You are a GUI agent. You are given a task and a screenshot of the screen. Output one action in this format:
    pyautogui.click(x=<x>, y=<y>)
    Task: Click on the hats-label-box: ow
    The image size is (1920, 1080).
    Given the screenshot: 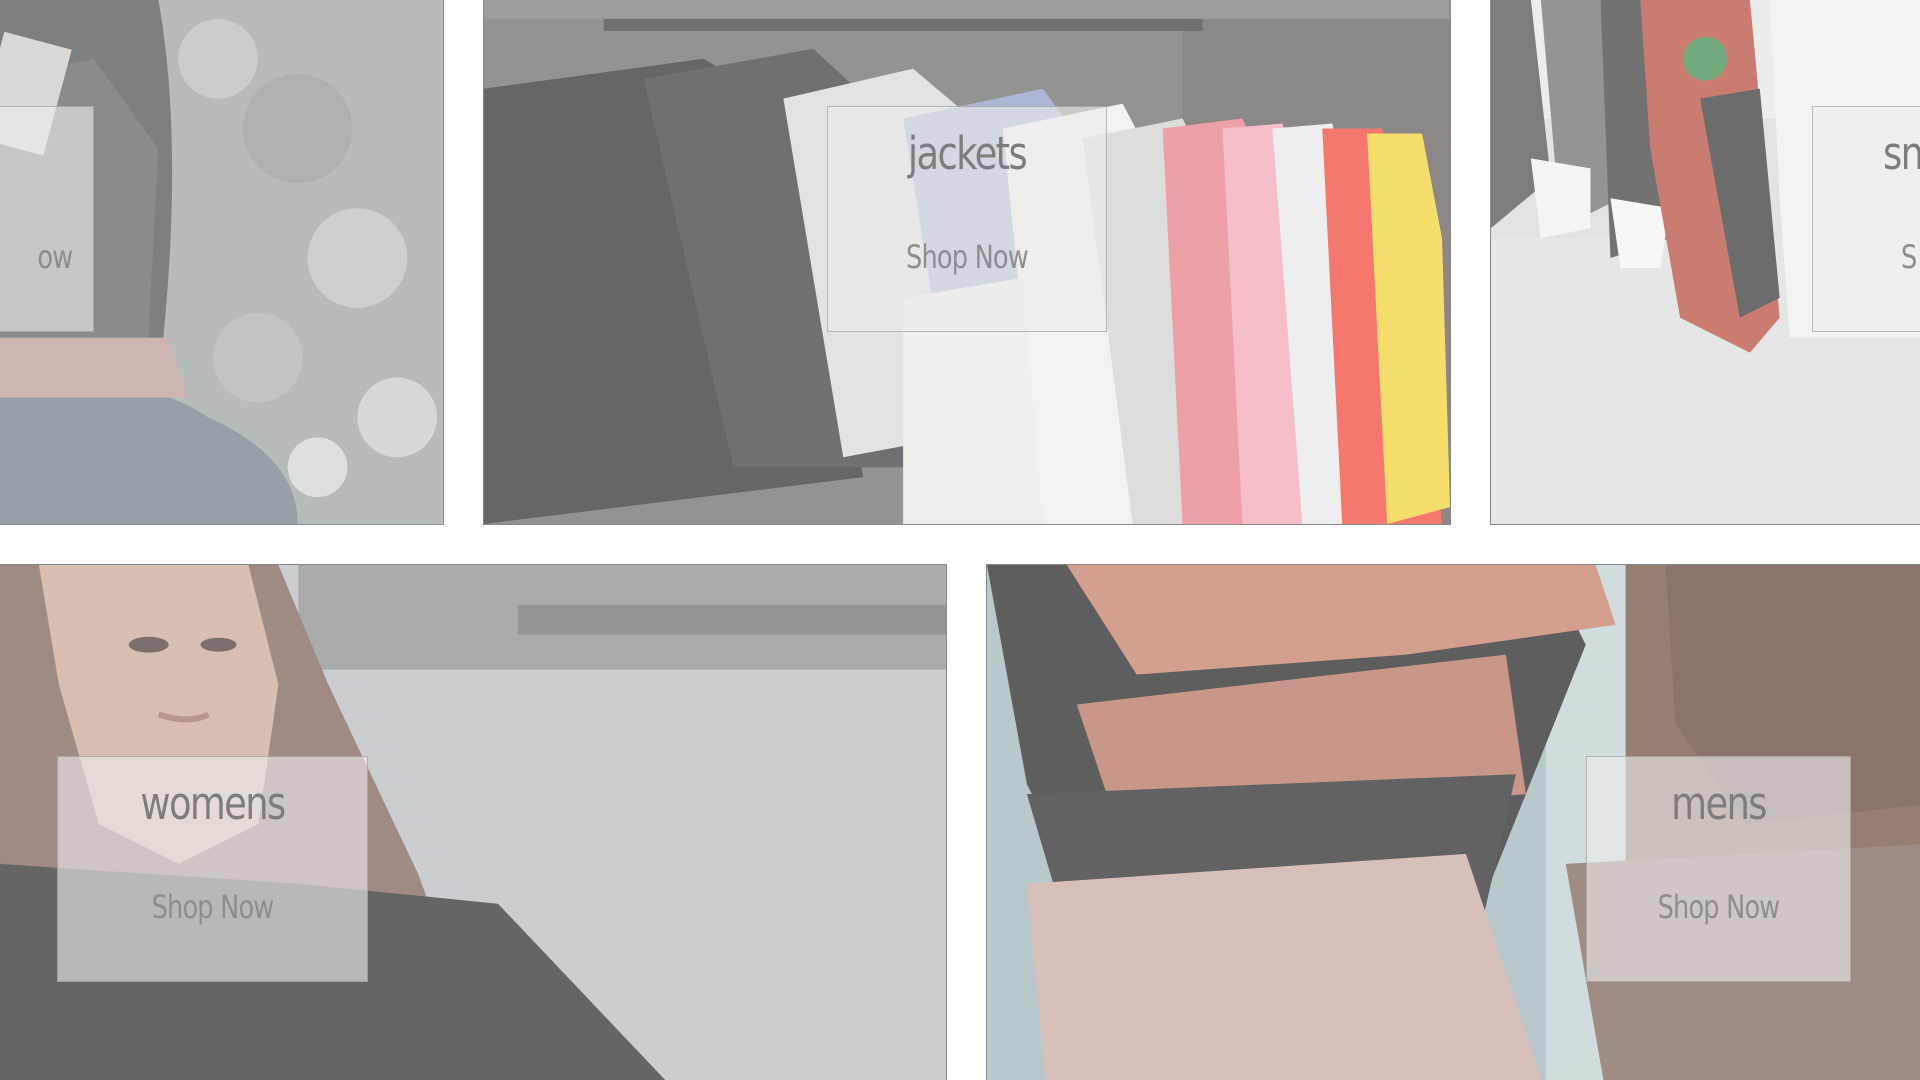 What is the action you would take?
    pyautogui.click(x=47, y=219)
    